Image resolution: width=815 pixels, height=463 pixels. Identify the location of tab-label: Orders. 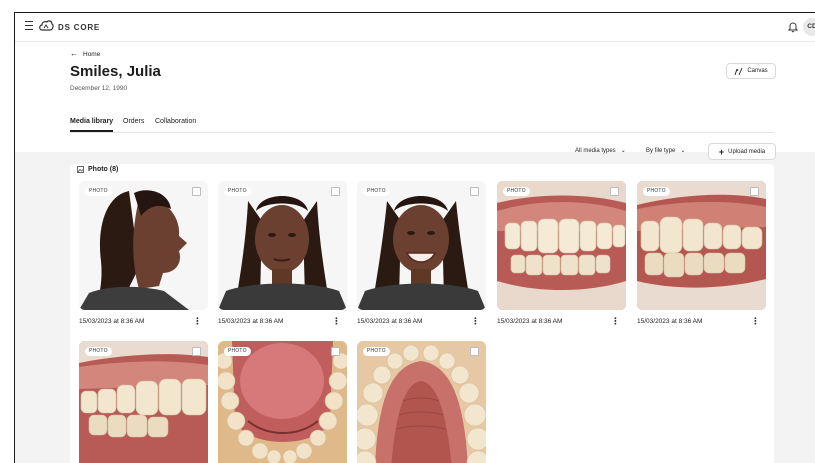
(134, 121).